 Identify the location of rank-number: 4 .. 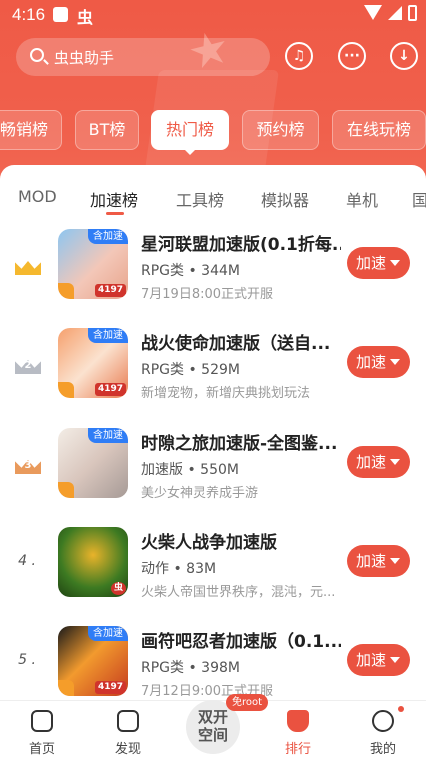
(27, 561).